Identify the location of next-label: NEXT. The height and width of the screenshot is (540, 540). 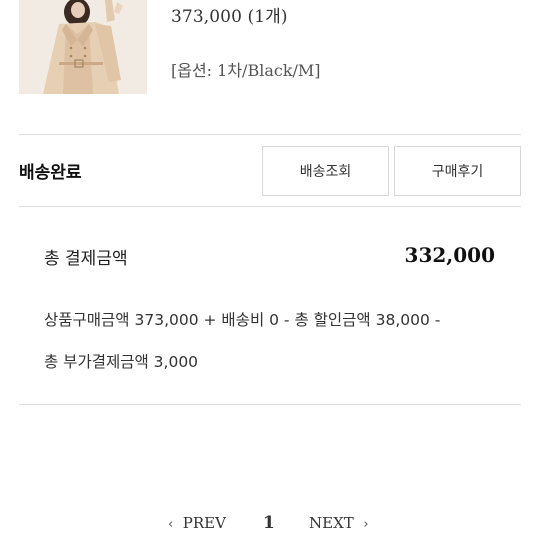
(331, 523).